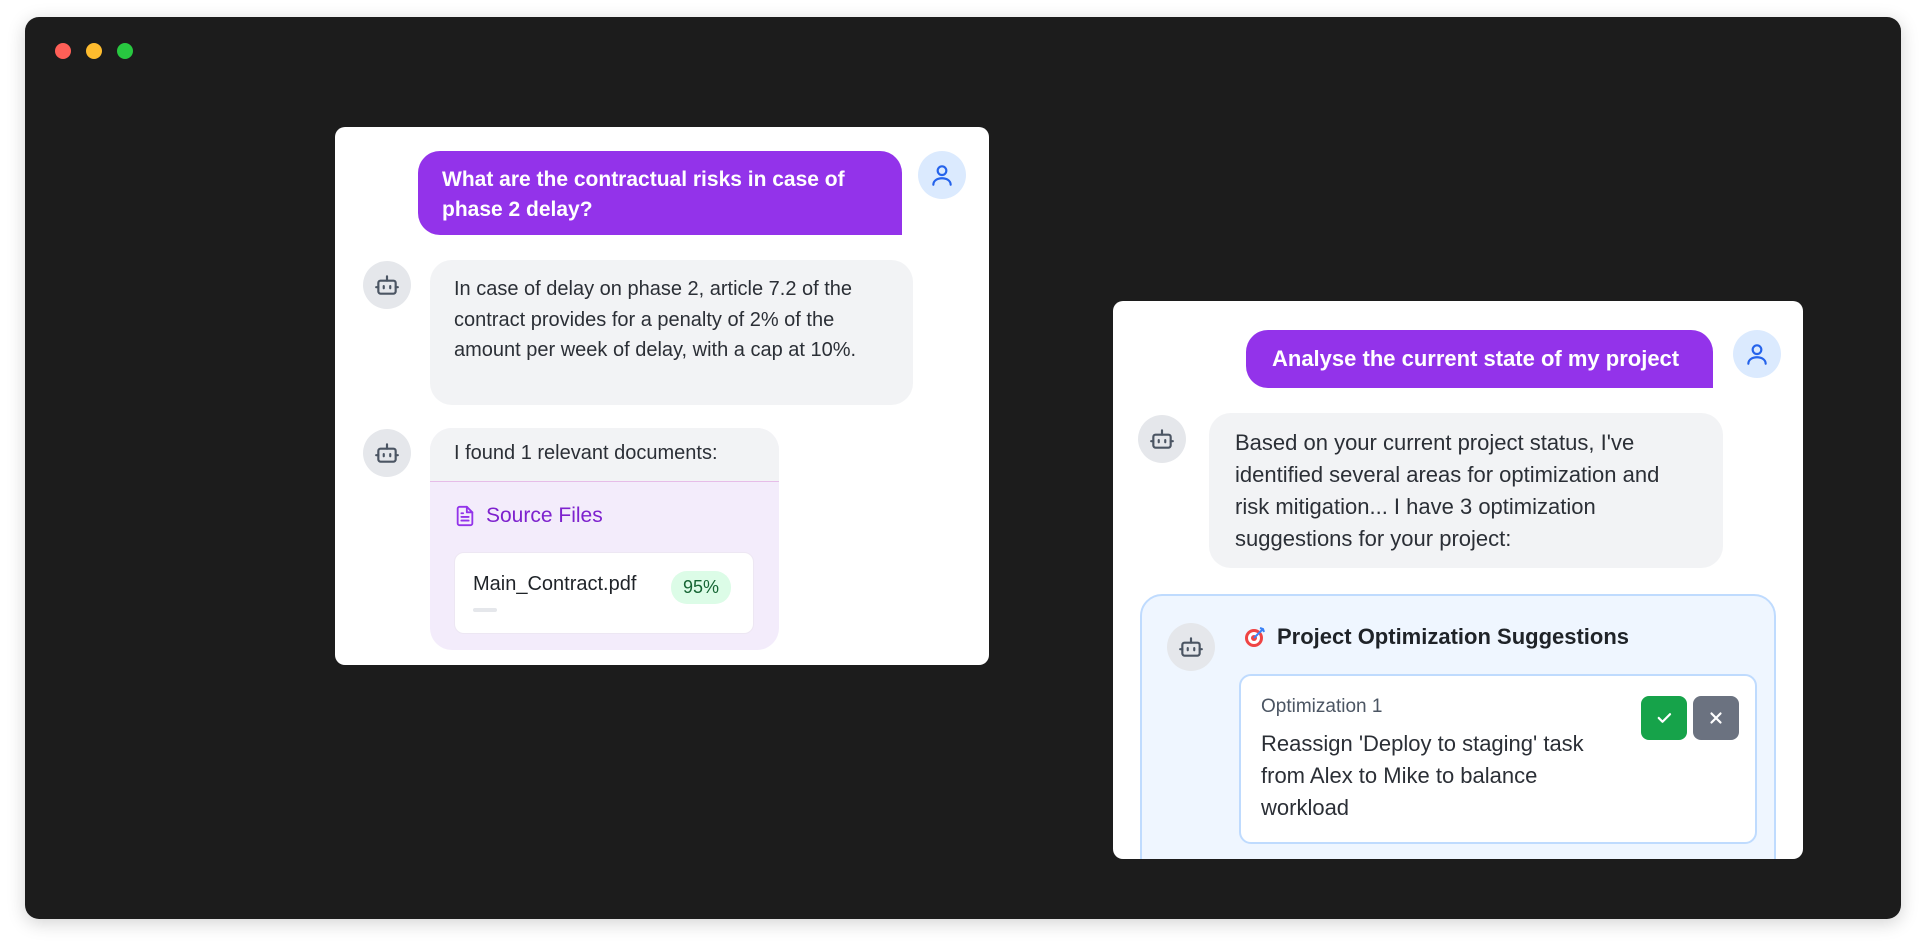 This screenshot has width=1926, height=952. I want to click on relevance-bar, so click(485, 610).